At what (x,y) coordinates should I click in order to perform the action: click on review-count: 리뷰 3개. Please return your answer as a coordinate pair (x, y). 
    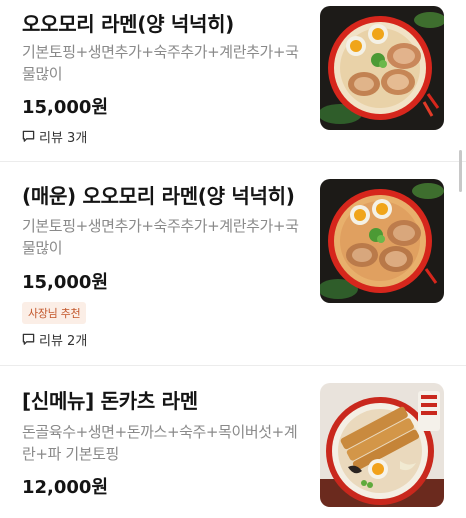
    Looking at the image, I should click on (54, 136).